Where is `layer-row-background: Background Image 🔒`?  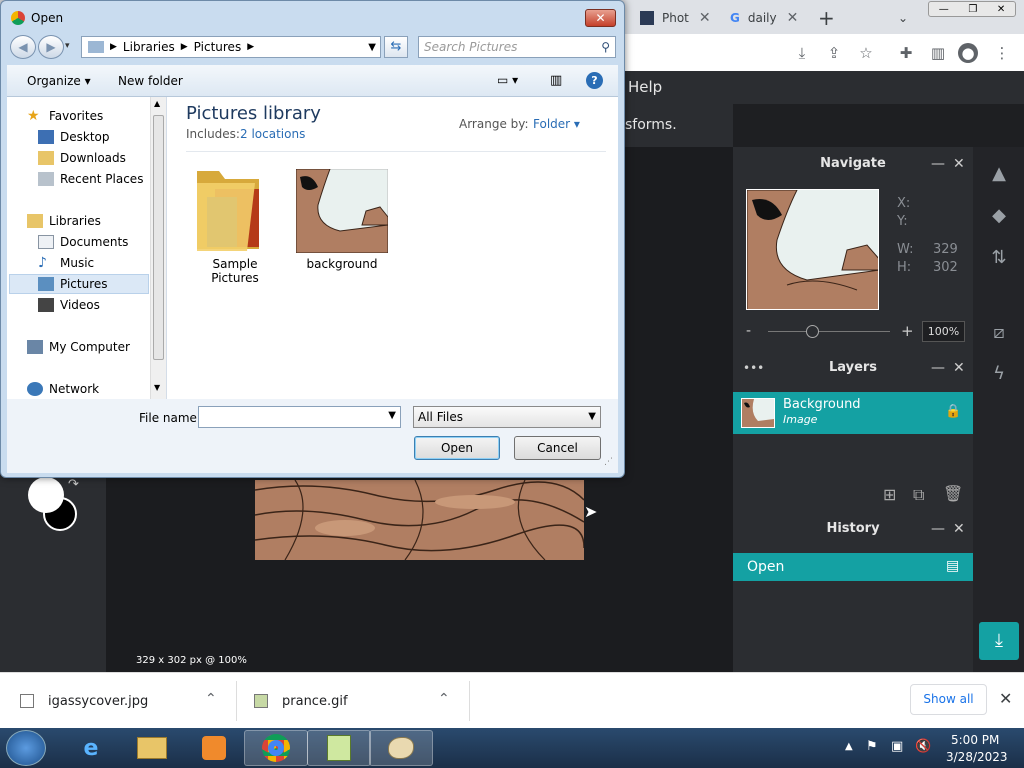
layer-row-background: Background Image 🔒 is located at coordinates (853, 413).